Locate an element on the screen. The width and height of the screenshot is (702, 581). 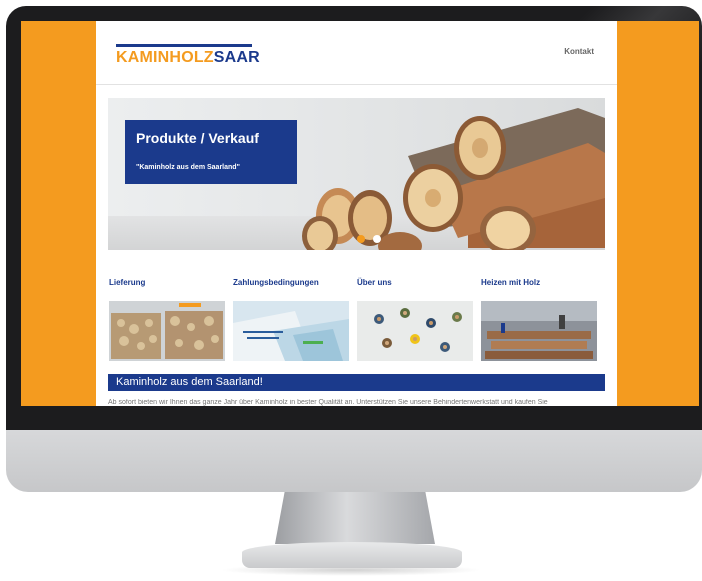
hero-subtitle: "Kaminholz aus dem Saarland" is located at coordinates (188, 167).